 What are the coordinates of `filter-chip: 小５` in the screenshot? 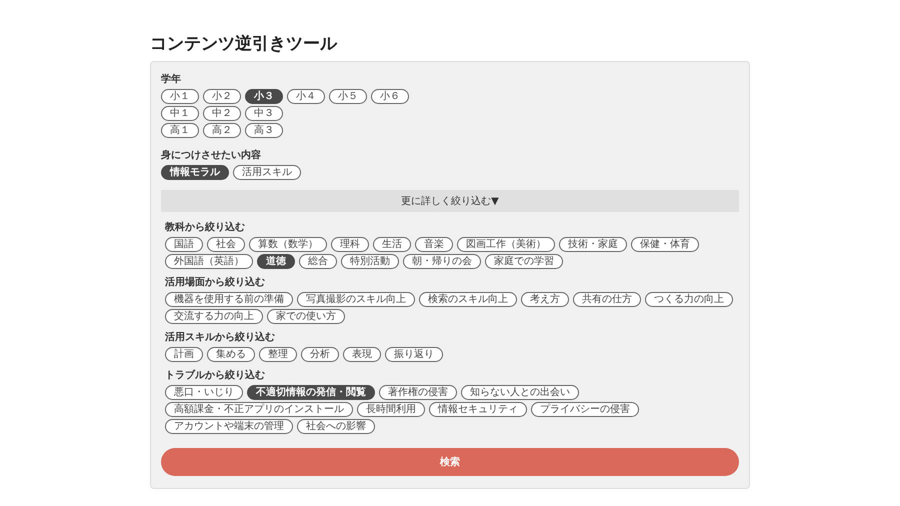 It's located at (348, 96).